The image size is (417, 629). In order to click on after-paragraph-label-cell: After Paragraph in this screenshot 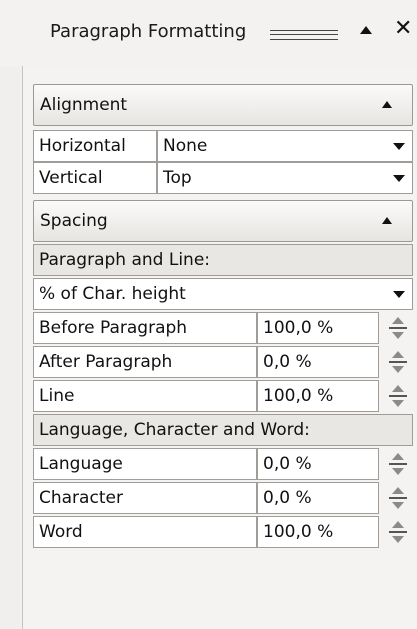, I will do `click(145, 362)`.